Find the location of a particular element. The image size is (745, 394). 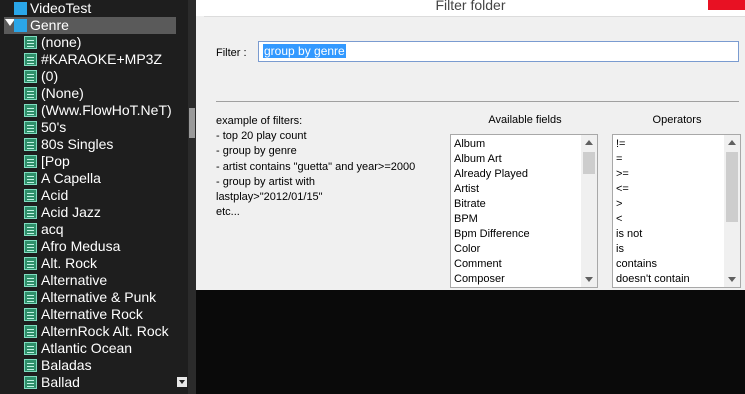

tree-item-label: Baladas is located at coordinates (66, 365).